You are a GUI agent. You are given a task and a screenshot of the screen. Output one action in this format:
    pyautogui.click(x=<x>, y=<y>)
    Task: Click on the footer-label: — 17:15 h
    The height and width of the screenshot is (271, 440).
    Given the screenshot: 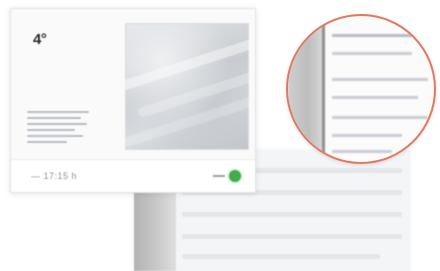 What is the action you would take?
    pyautogui.click(x=54, y=176)
    